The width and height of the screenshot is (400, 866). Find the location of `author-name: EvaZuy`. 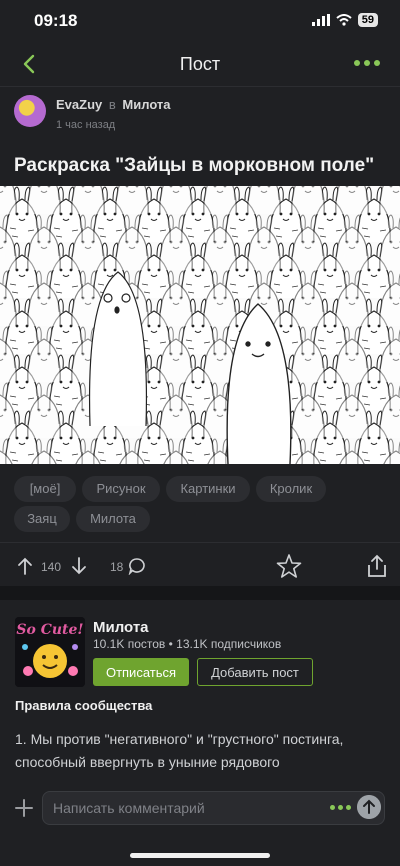

author-name: EvaZuy is located at coordinates (79, 104).